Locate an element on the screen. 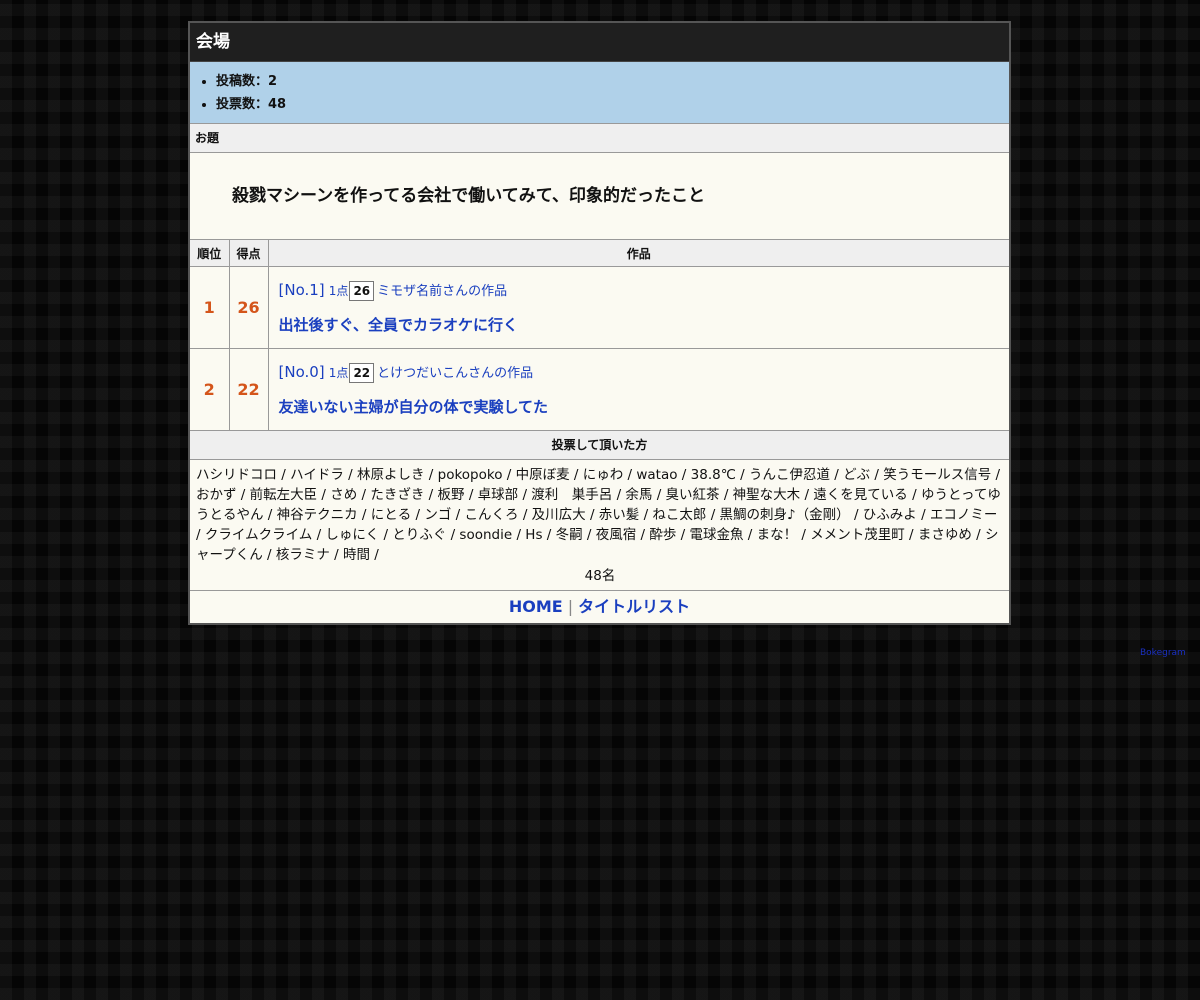 This screenshot has width=1200, height=1000. footer-nav: HOME | タイトルリスト is located at coordinates (599, 607).